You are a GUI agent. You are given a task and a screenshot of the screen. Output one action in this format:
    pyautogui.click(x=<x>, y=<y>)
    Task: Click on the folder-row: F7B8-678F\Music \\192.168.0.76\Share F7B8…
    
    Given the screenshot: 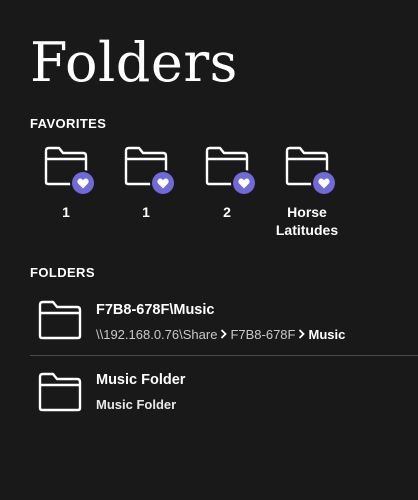 What is the action you would take?
    pyautogui.click(x=224, y=321)
    